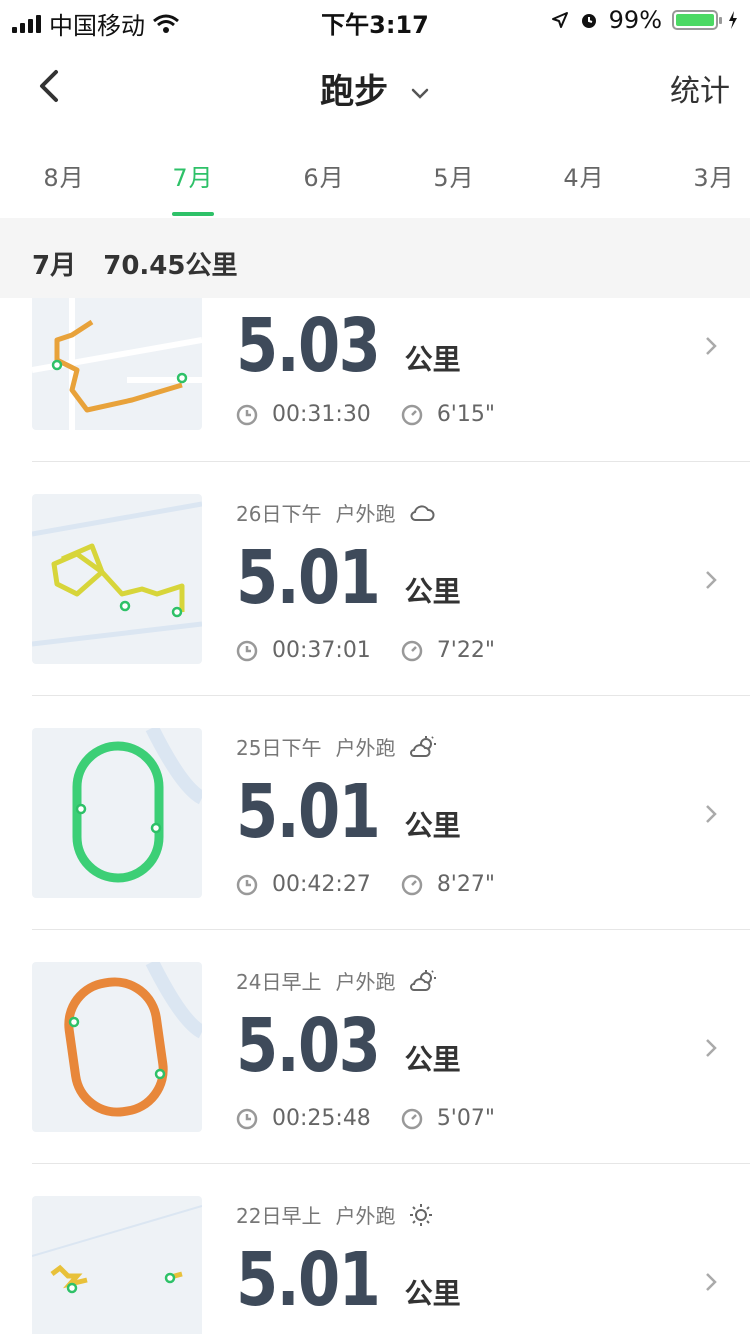 The width and height of the screenshot is (750, 1334). What do you see at coordinates (375, 258) in the screenshot?
I see `month-summary-bar: 7月 70.45公里` at bounding box center [375, 258].